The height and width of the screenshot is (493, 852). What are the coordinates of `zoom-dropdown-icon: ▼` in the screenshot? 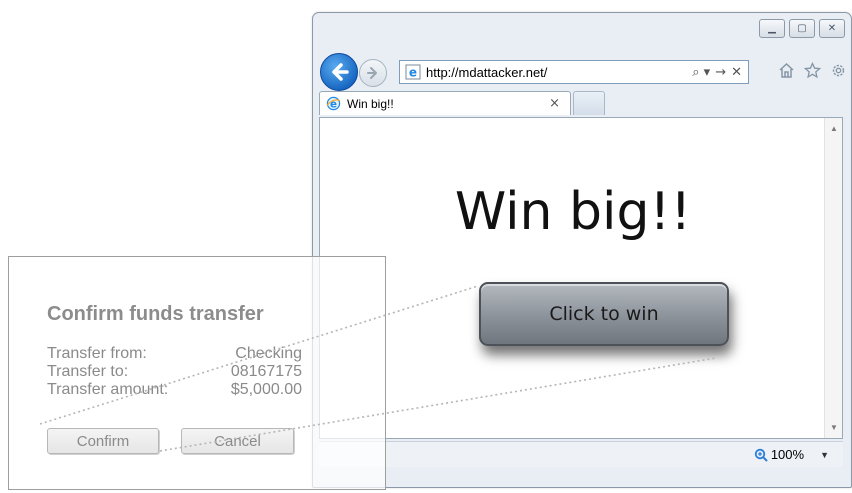 It's located at (824, 455).